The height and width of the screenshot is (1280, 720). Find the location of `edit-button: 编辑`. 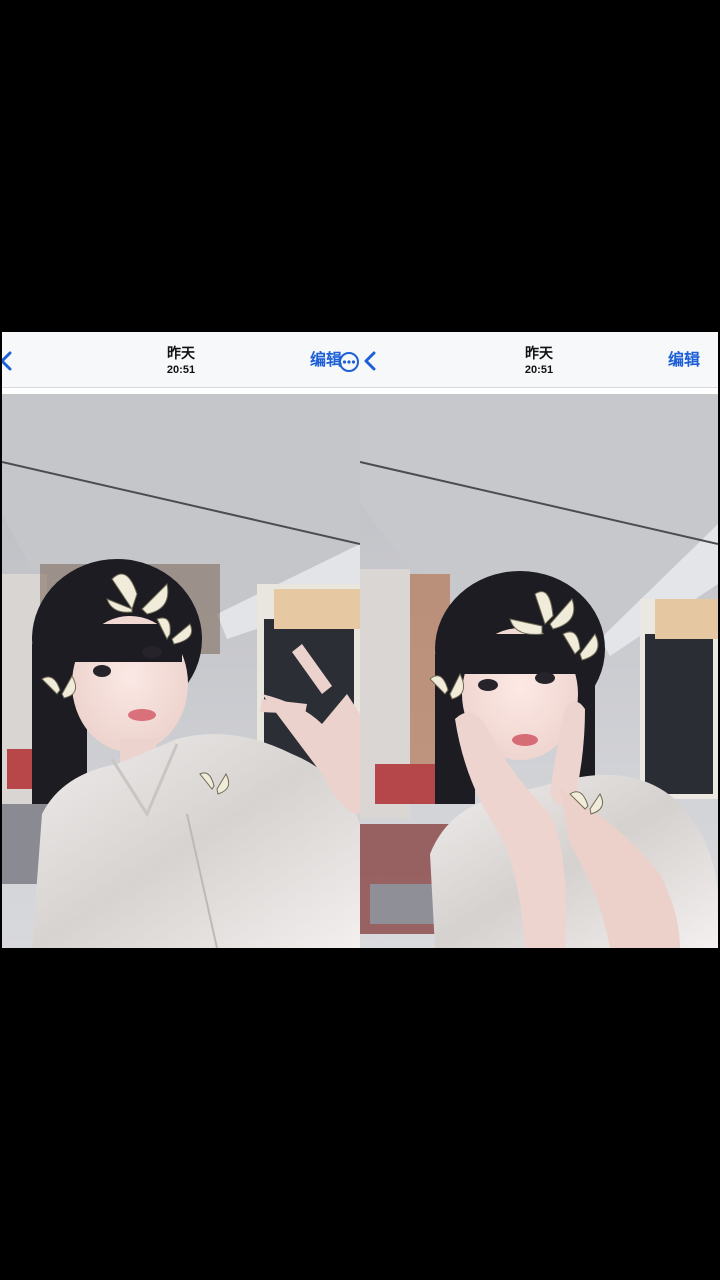

edit-button: 编辑 is located at coordinates (684, 361).